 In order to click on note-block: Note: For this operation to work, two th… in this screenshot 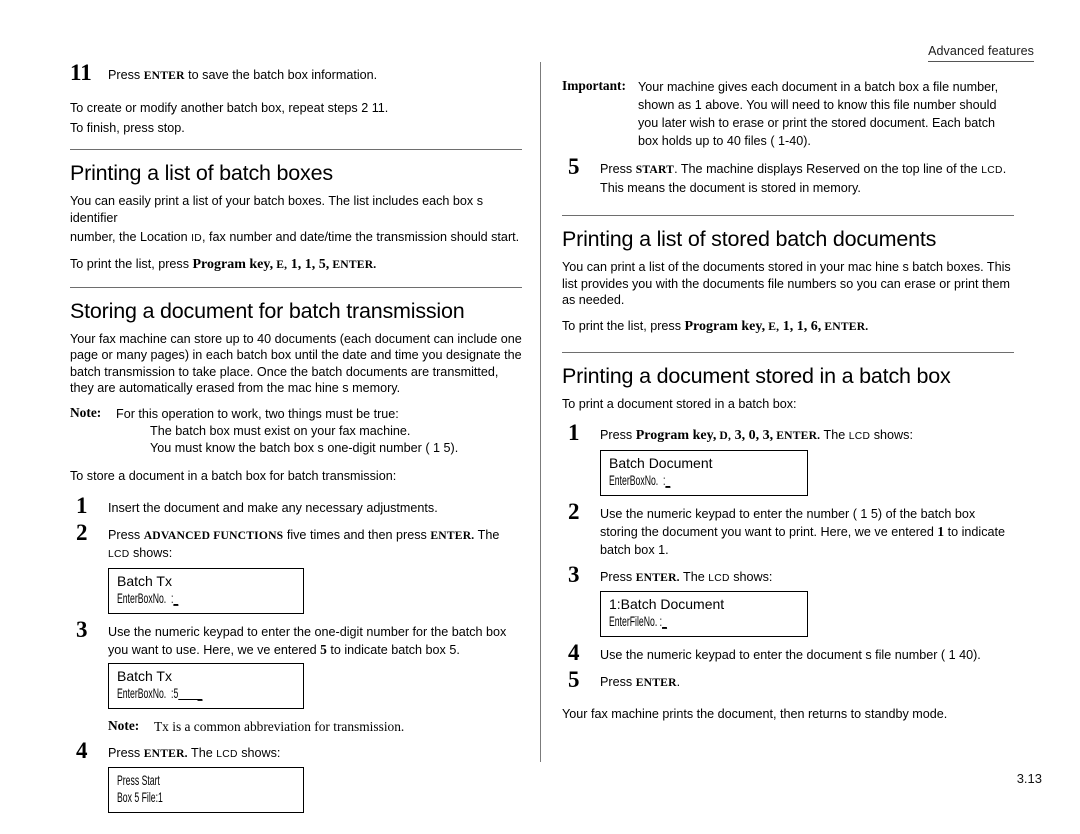, I will do `click(296, 430)`.